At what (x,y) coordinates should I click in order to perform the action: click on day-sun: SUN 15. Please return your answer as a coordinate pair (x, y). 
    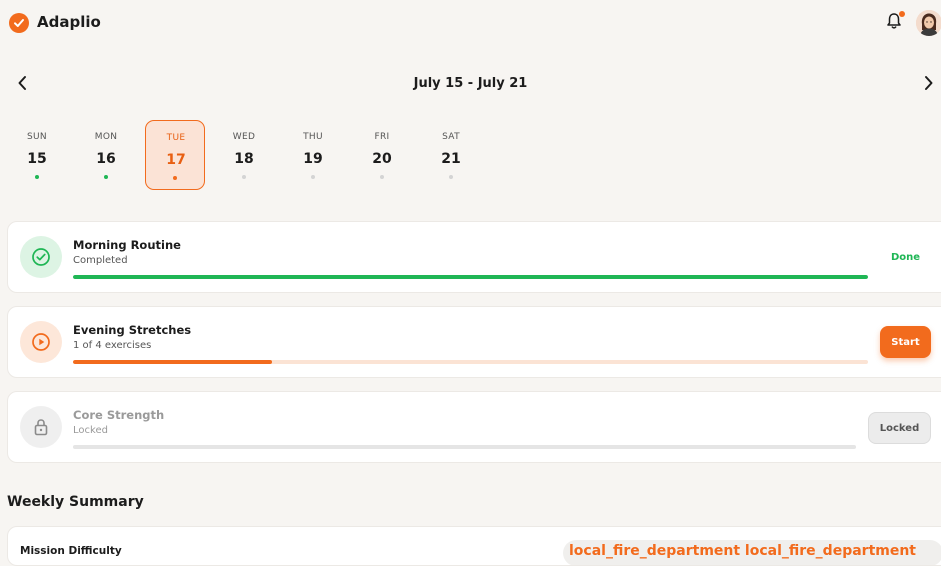
    Looking at the image, I should click on (37, 155).